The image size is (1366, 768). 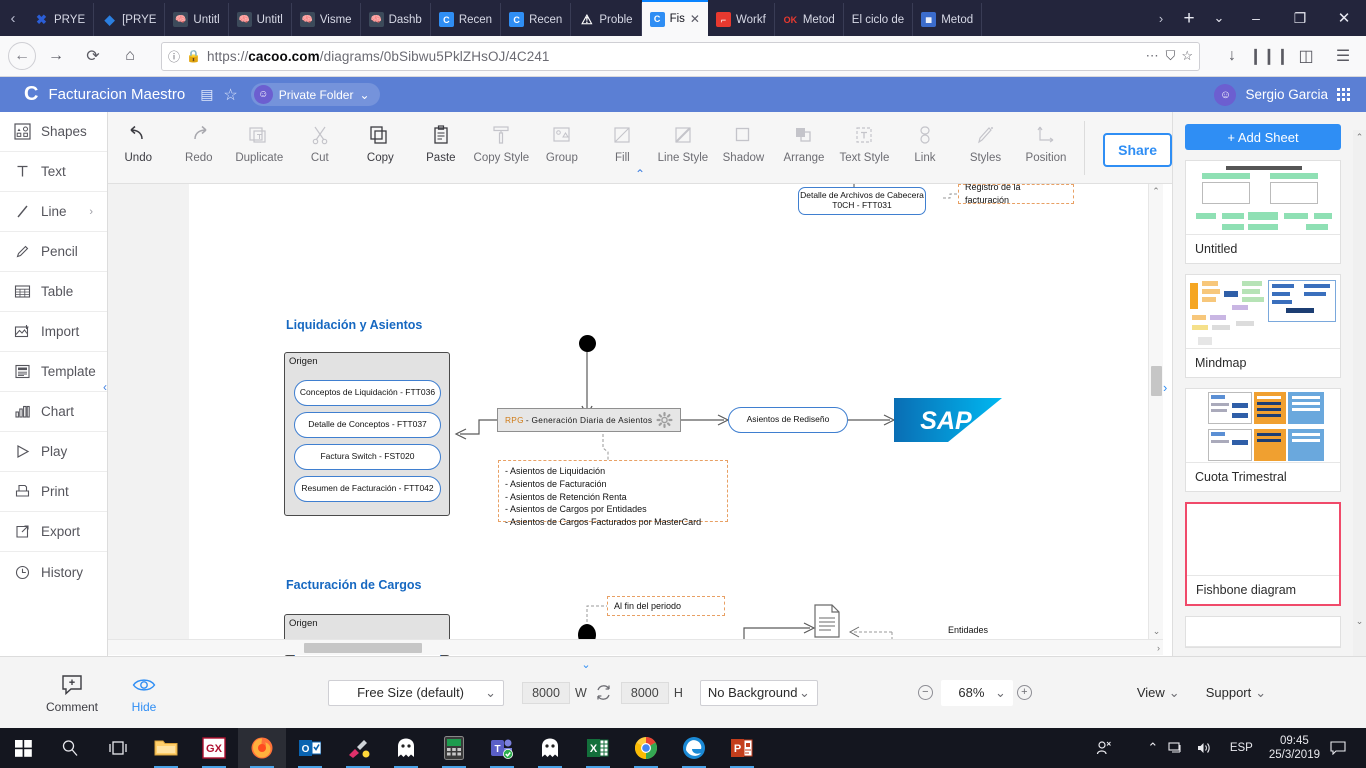 What do you see at coordinates (320, 142) in the screenshot?
I see `cut-button: Cut` at bounding box center [320, 142].